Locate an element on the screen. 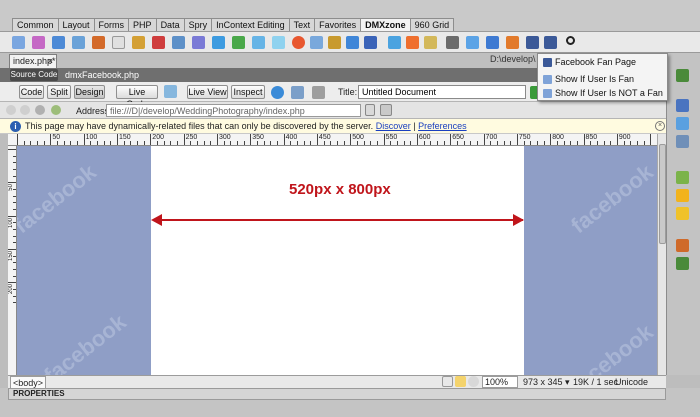 Image resolution: width=700 pixels, height=417 pixels. menu-icon is located at coordinates (334, 42).